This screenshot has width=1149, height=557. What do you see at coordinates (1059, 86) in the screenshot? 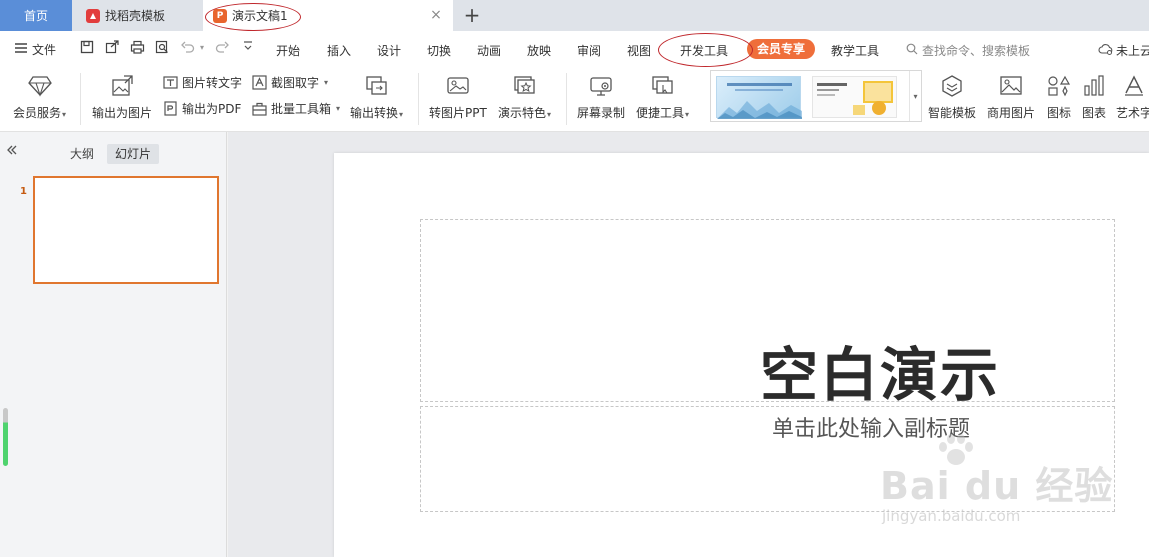
I see `shapes-icon` at bounding box center [1059, 86].